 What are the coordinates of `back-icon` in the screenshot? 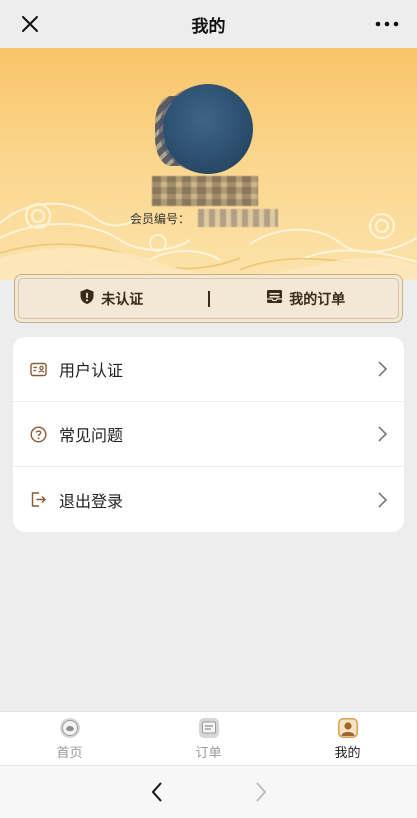 It's located at (157, 792).